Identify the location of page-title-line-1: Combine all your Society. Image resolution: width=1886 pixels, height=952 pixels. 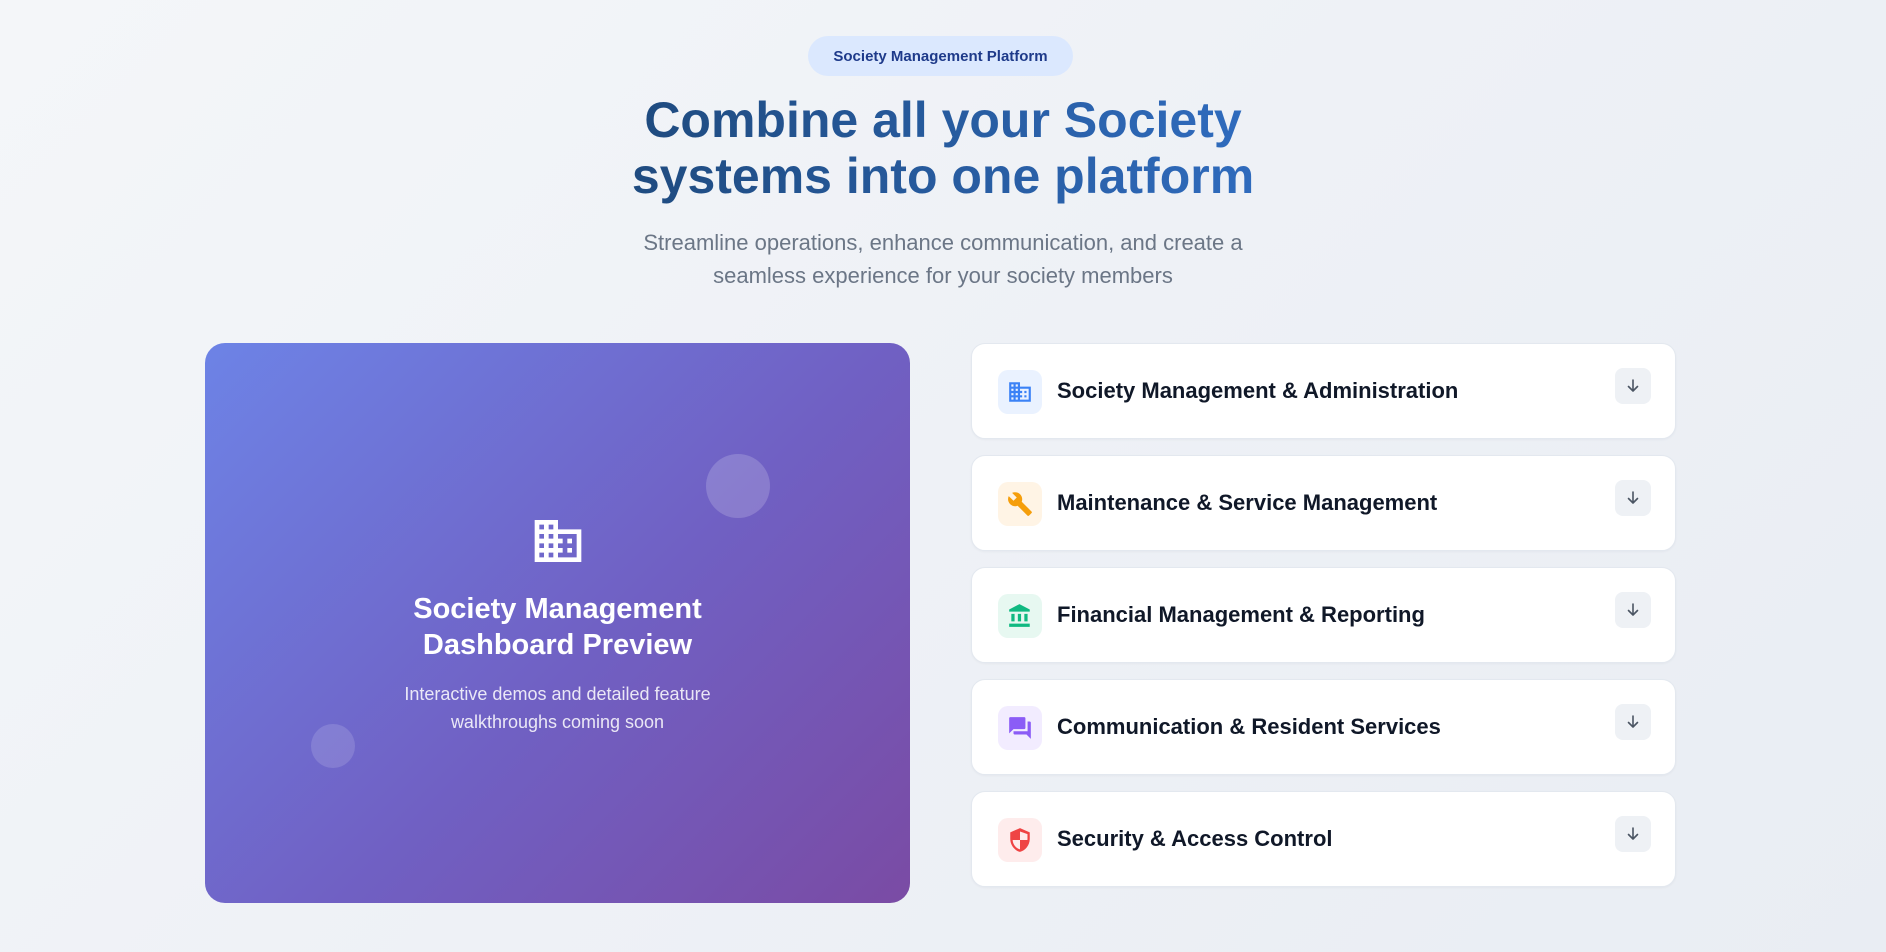
(943, 120).